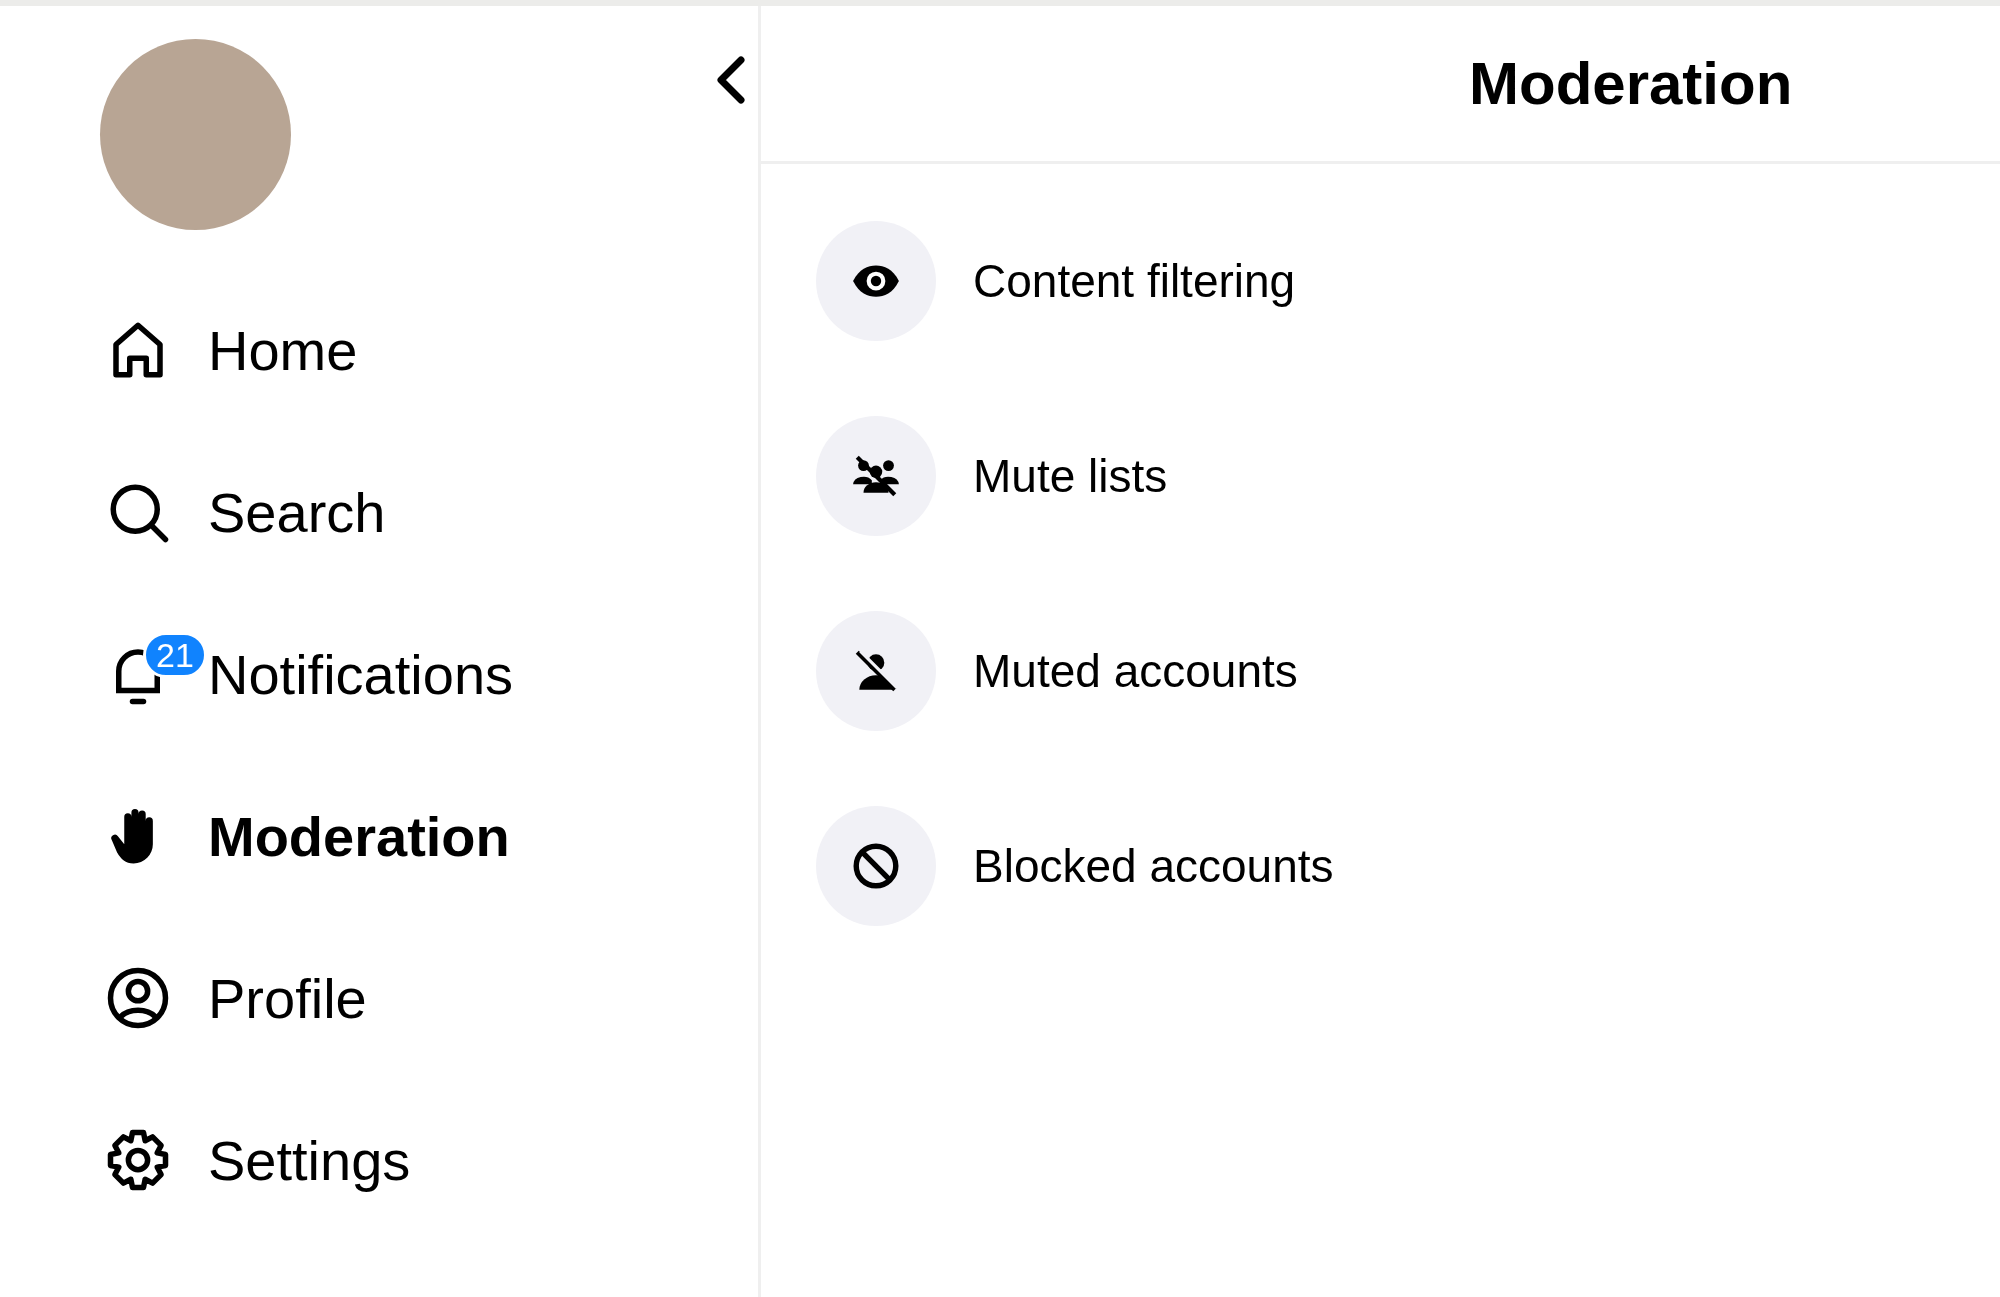 This screenshot has height=1297, width=2000. What do you see at coordinates (138, 1160) in the screenshot?
I see `settings-icon` at bounding box center [138, 1160].